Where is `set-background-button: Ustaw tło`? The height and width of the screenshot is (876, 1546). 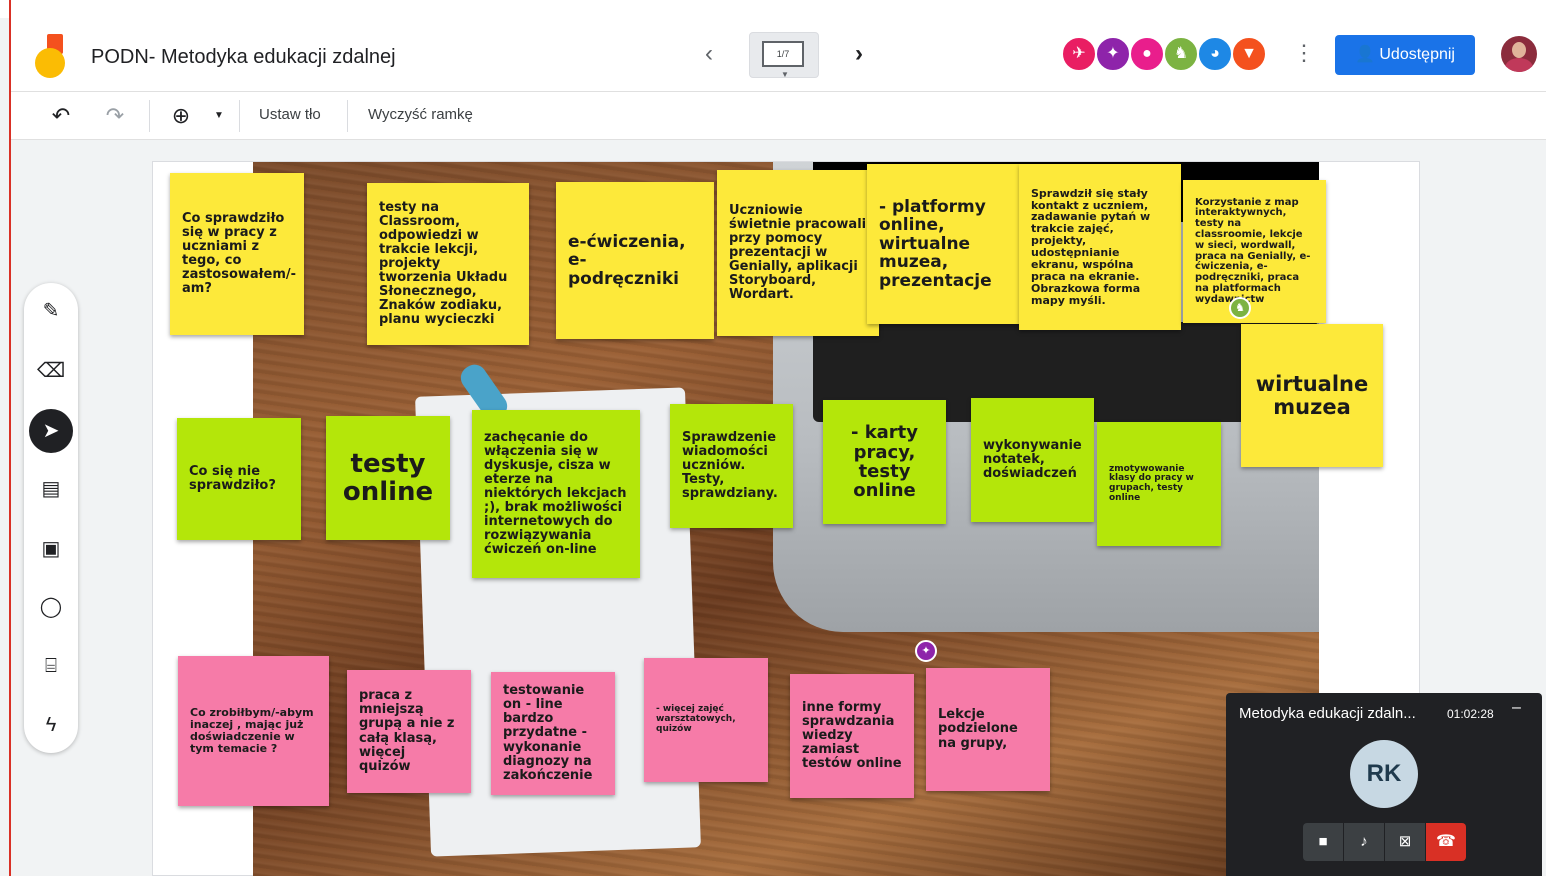
set-background-button: Ustaw tło is located at coordinates (290, 114).